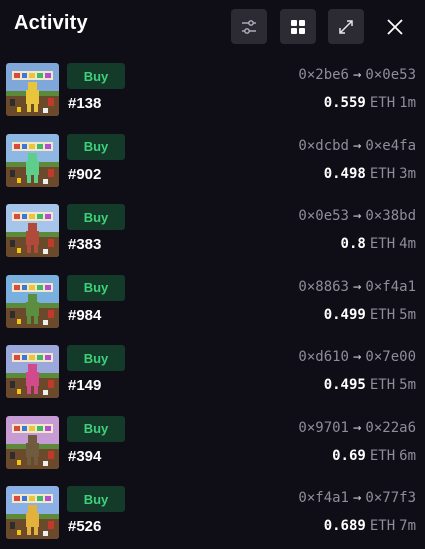  Describe the element at coordinates (344, 385) in the screenshot. I see `price-value: 0.495` at that location.